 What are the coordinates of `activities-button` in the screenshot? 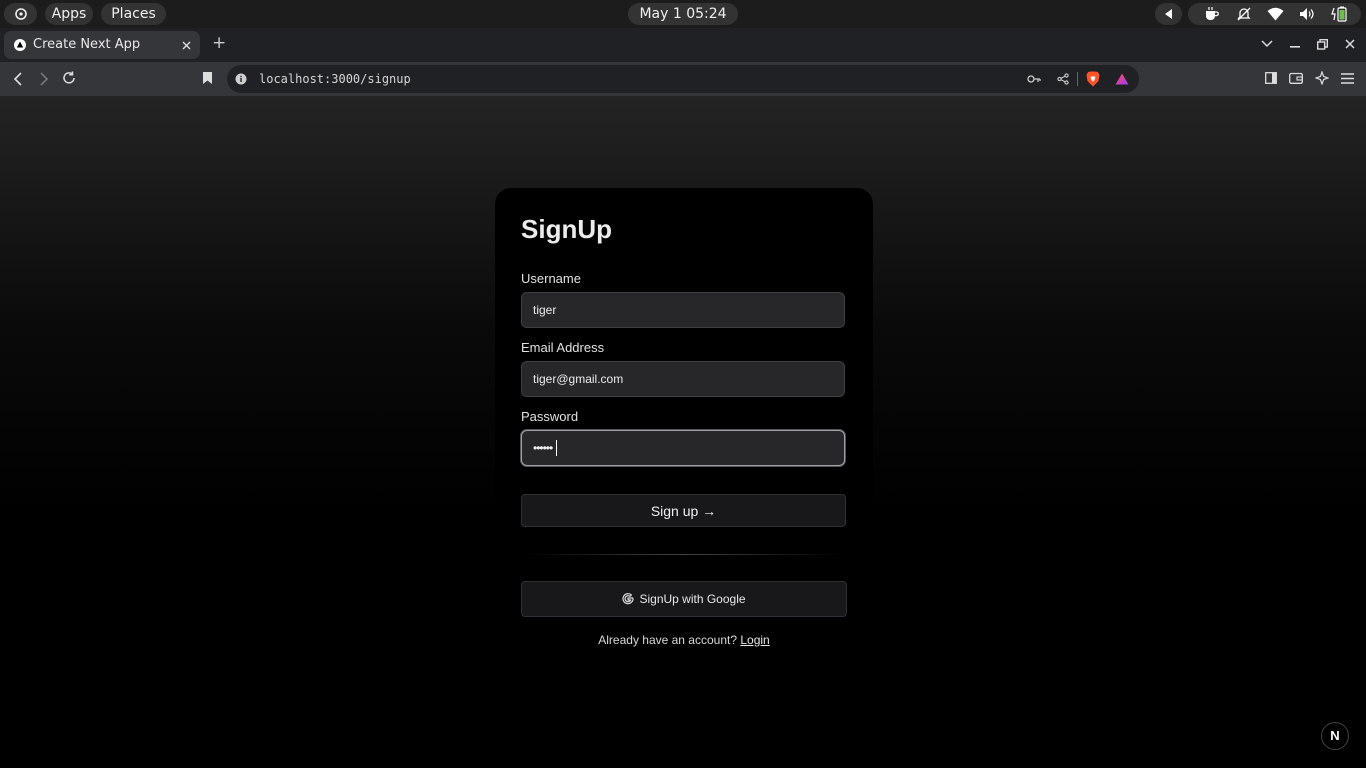 It's located at (20, 14).